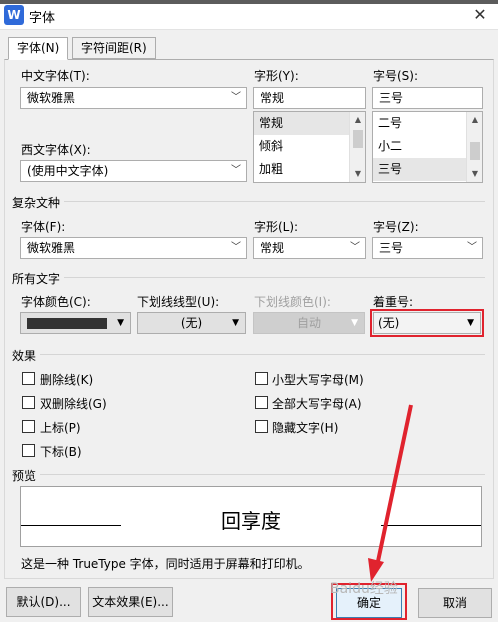 The width and height of the screenshot is (498, 622). What do you see at coordinates (51, 98) in the screenshot?
I see `chinese-font-value: 微软雅黑` at bounding box center [51, 98].